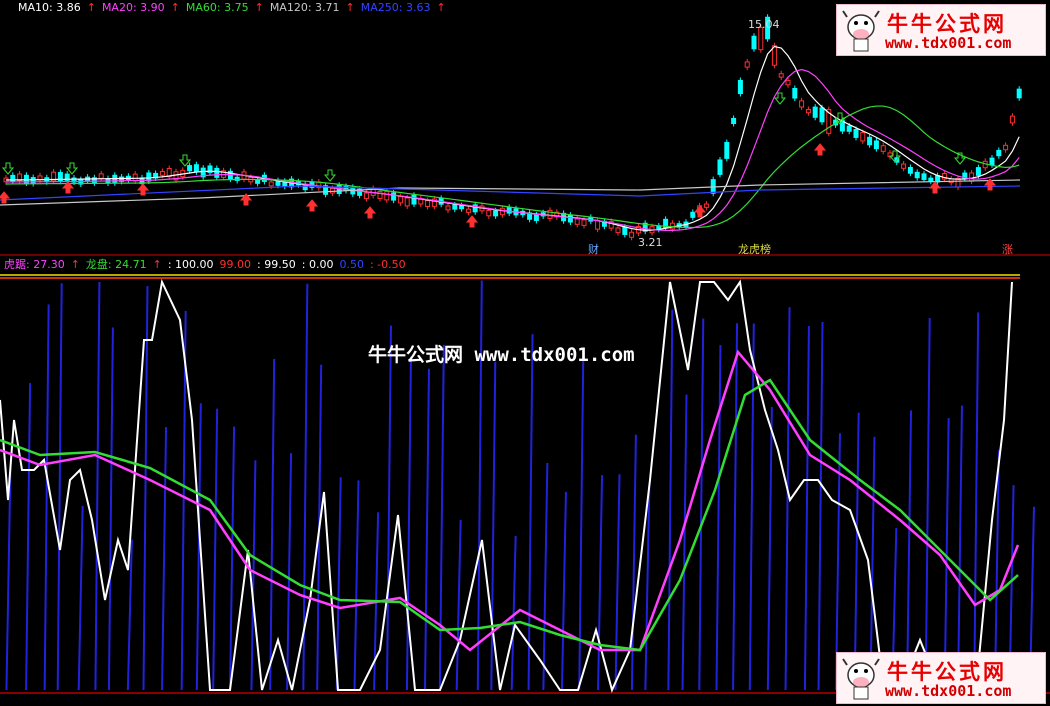  I want to click on site-logo-top: 牛牛公式网 www.tdx001.com, so click(941, 30).